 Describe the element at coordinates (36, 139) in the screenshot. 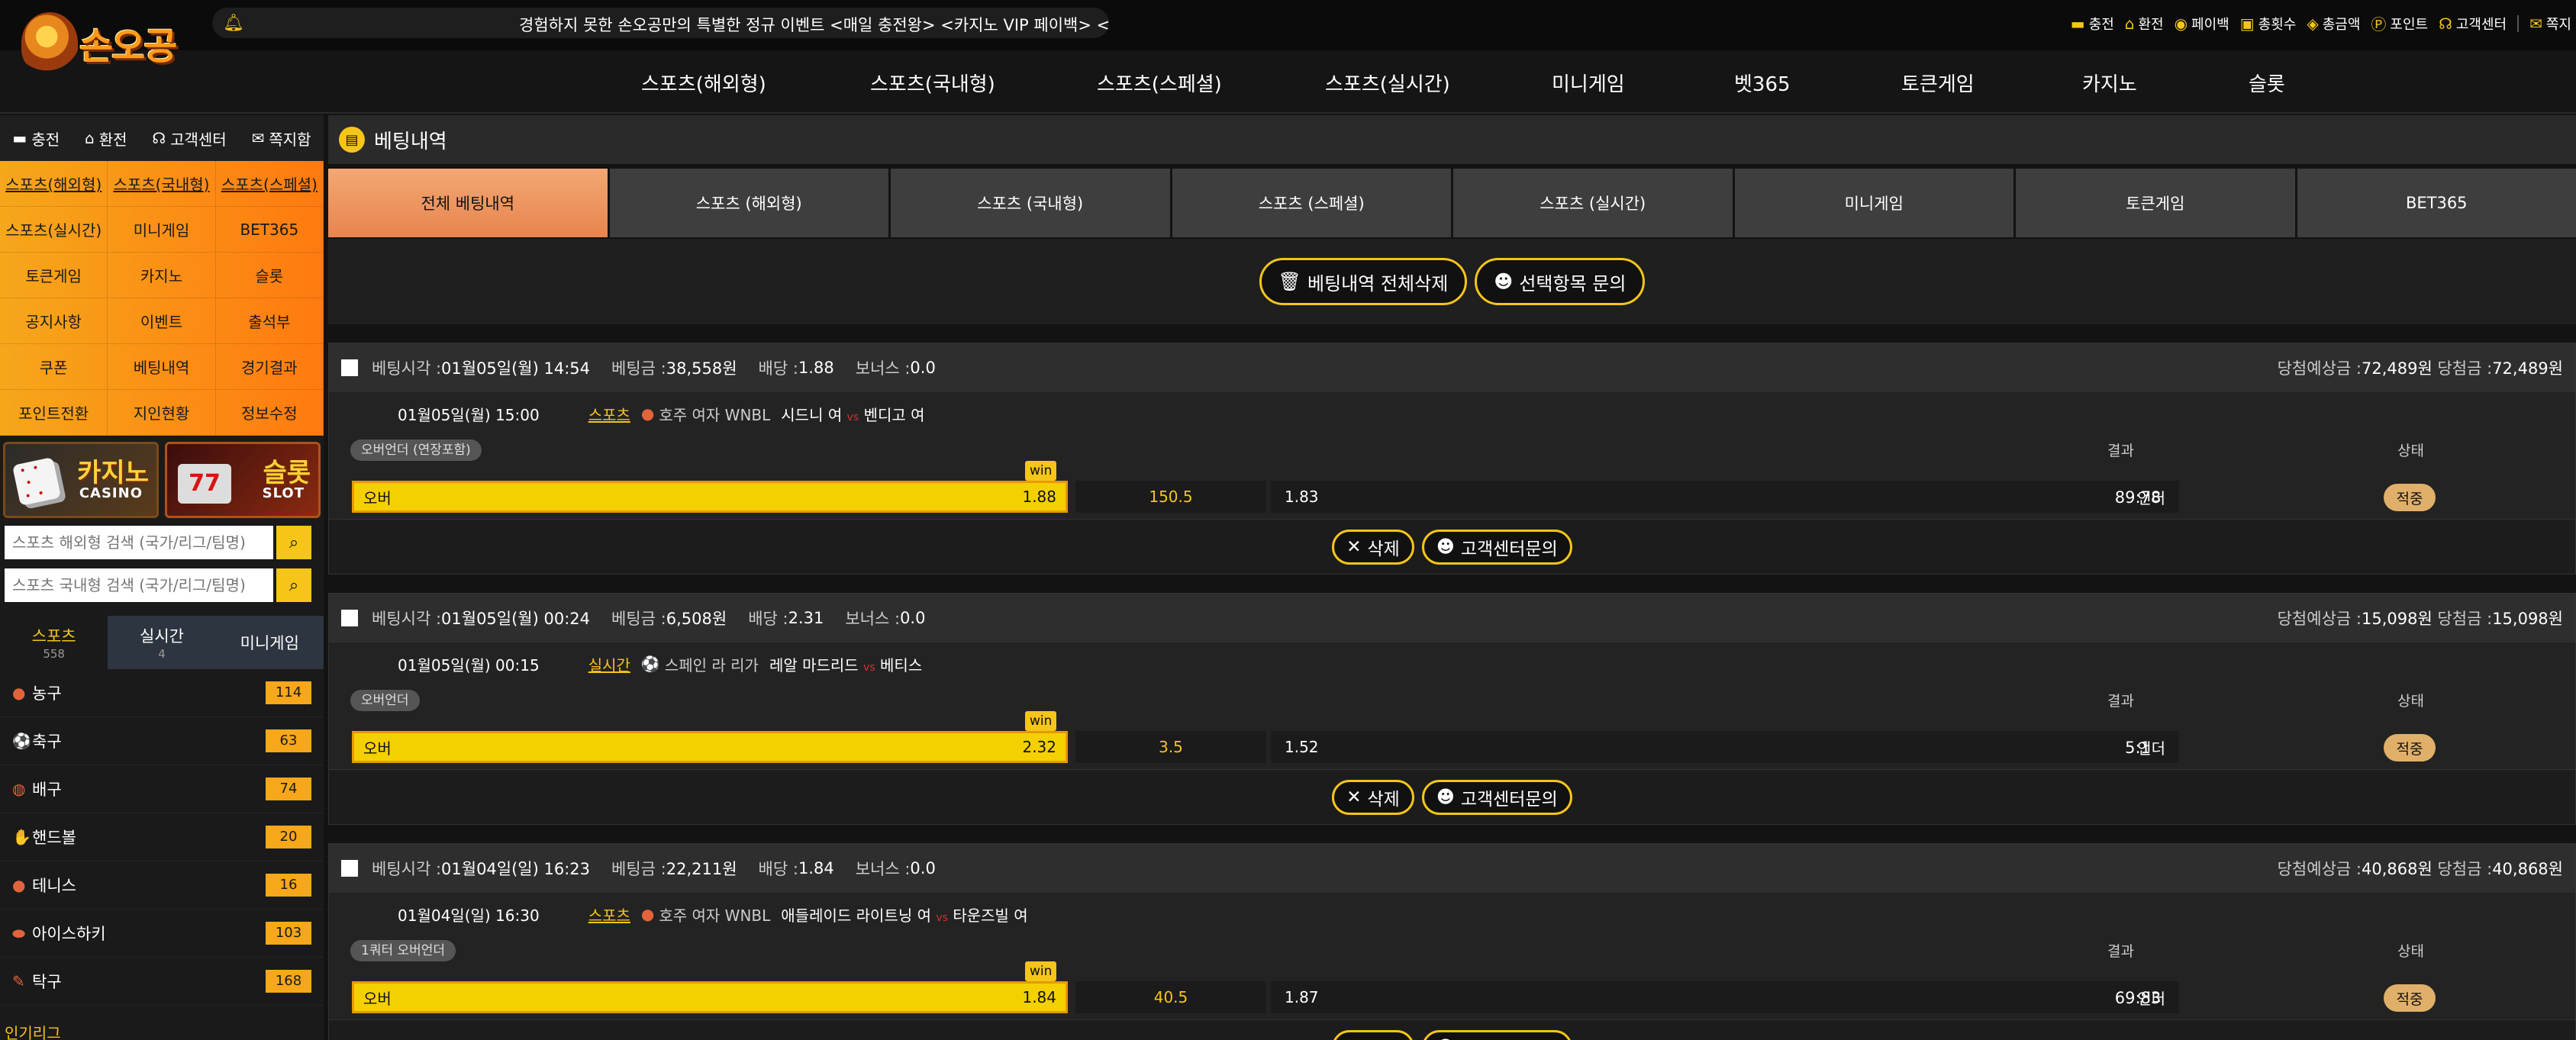

I see `sidebar-quick-card: ▬ 충전` at that location.